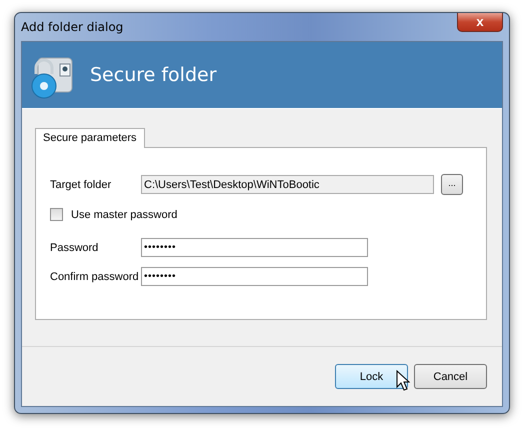 The height and width of the screenshot is (429, 523). Describe the element at coordinates (371, 376) in the screenshot. I see `dialog-button: Lock` at that location.